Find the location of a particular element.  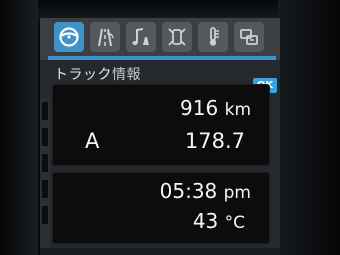

tab-steering is located at coordinates (69, 37).